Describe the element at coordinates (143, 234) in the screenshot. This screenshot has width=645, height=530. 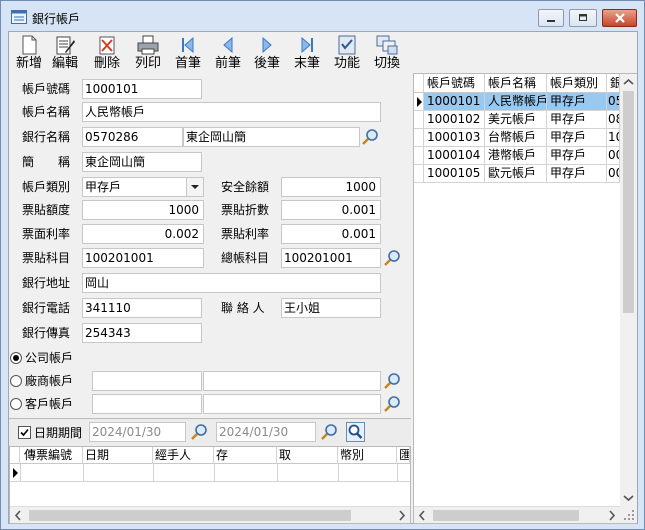
I see `face-rate-field: 0.002` at that location.